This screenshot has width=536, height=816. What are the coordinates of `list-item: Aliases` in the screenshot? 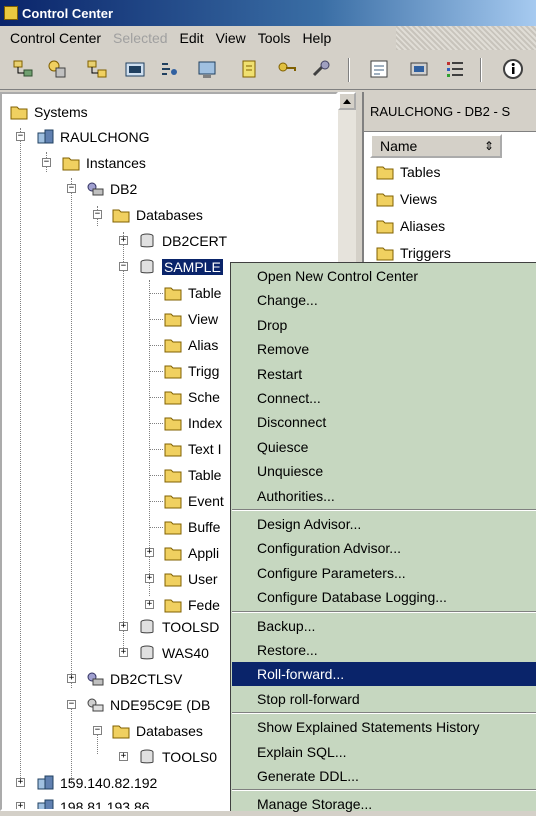 It's located at (450, 225).